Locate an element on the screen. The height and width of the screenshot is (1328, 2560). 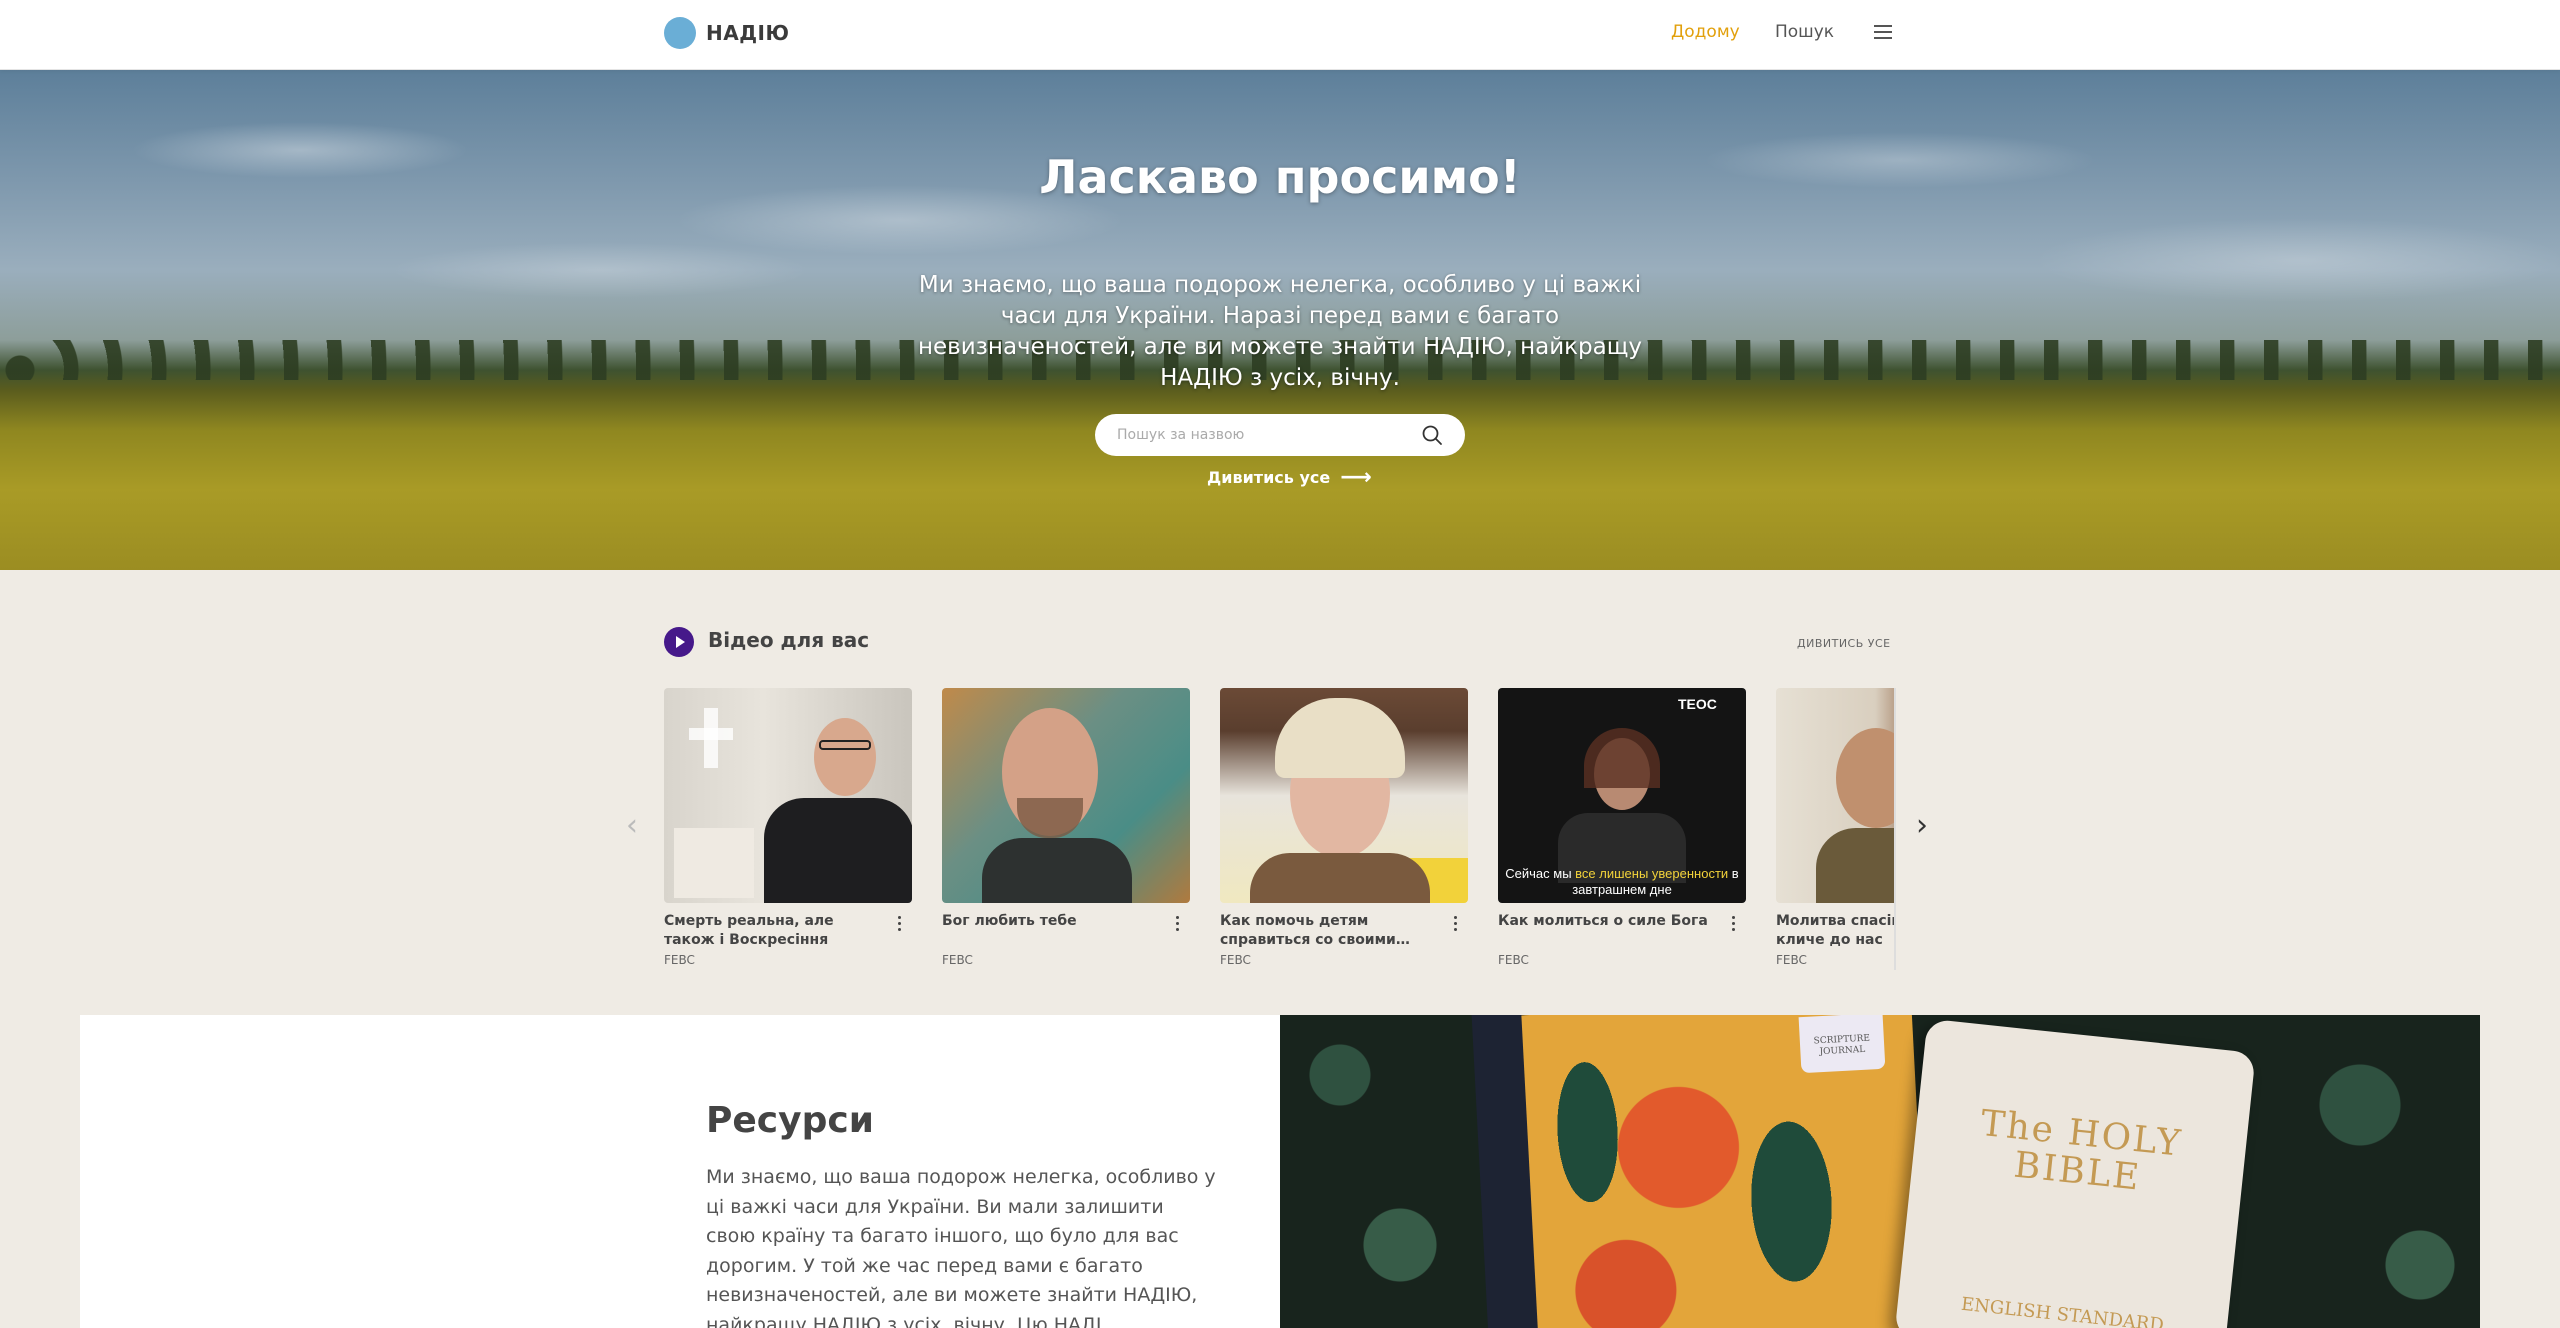
play-circle-icon is located at coordinates (679, 642).